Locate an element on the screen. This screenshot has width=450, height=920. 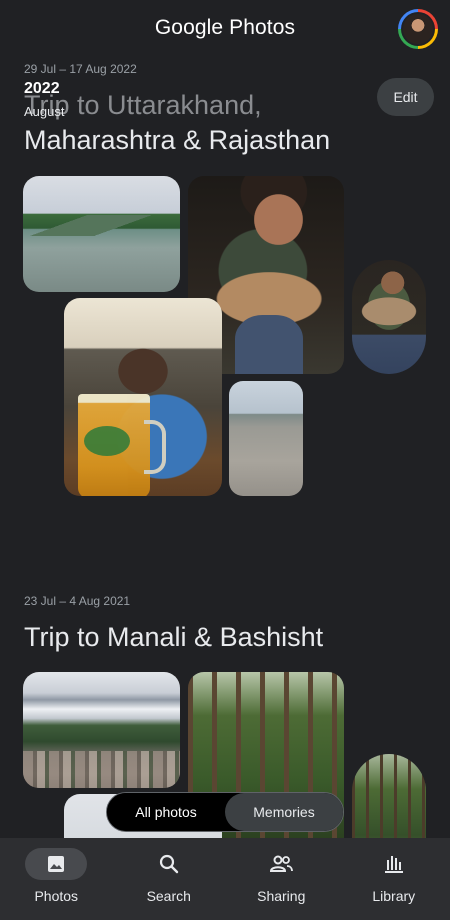
nav-item-library: Library is located at coordinates (394, 879).